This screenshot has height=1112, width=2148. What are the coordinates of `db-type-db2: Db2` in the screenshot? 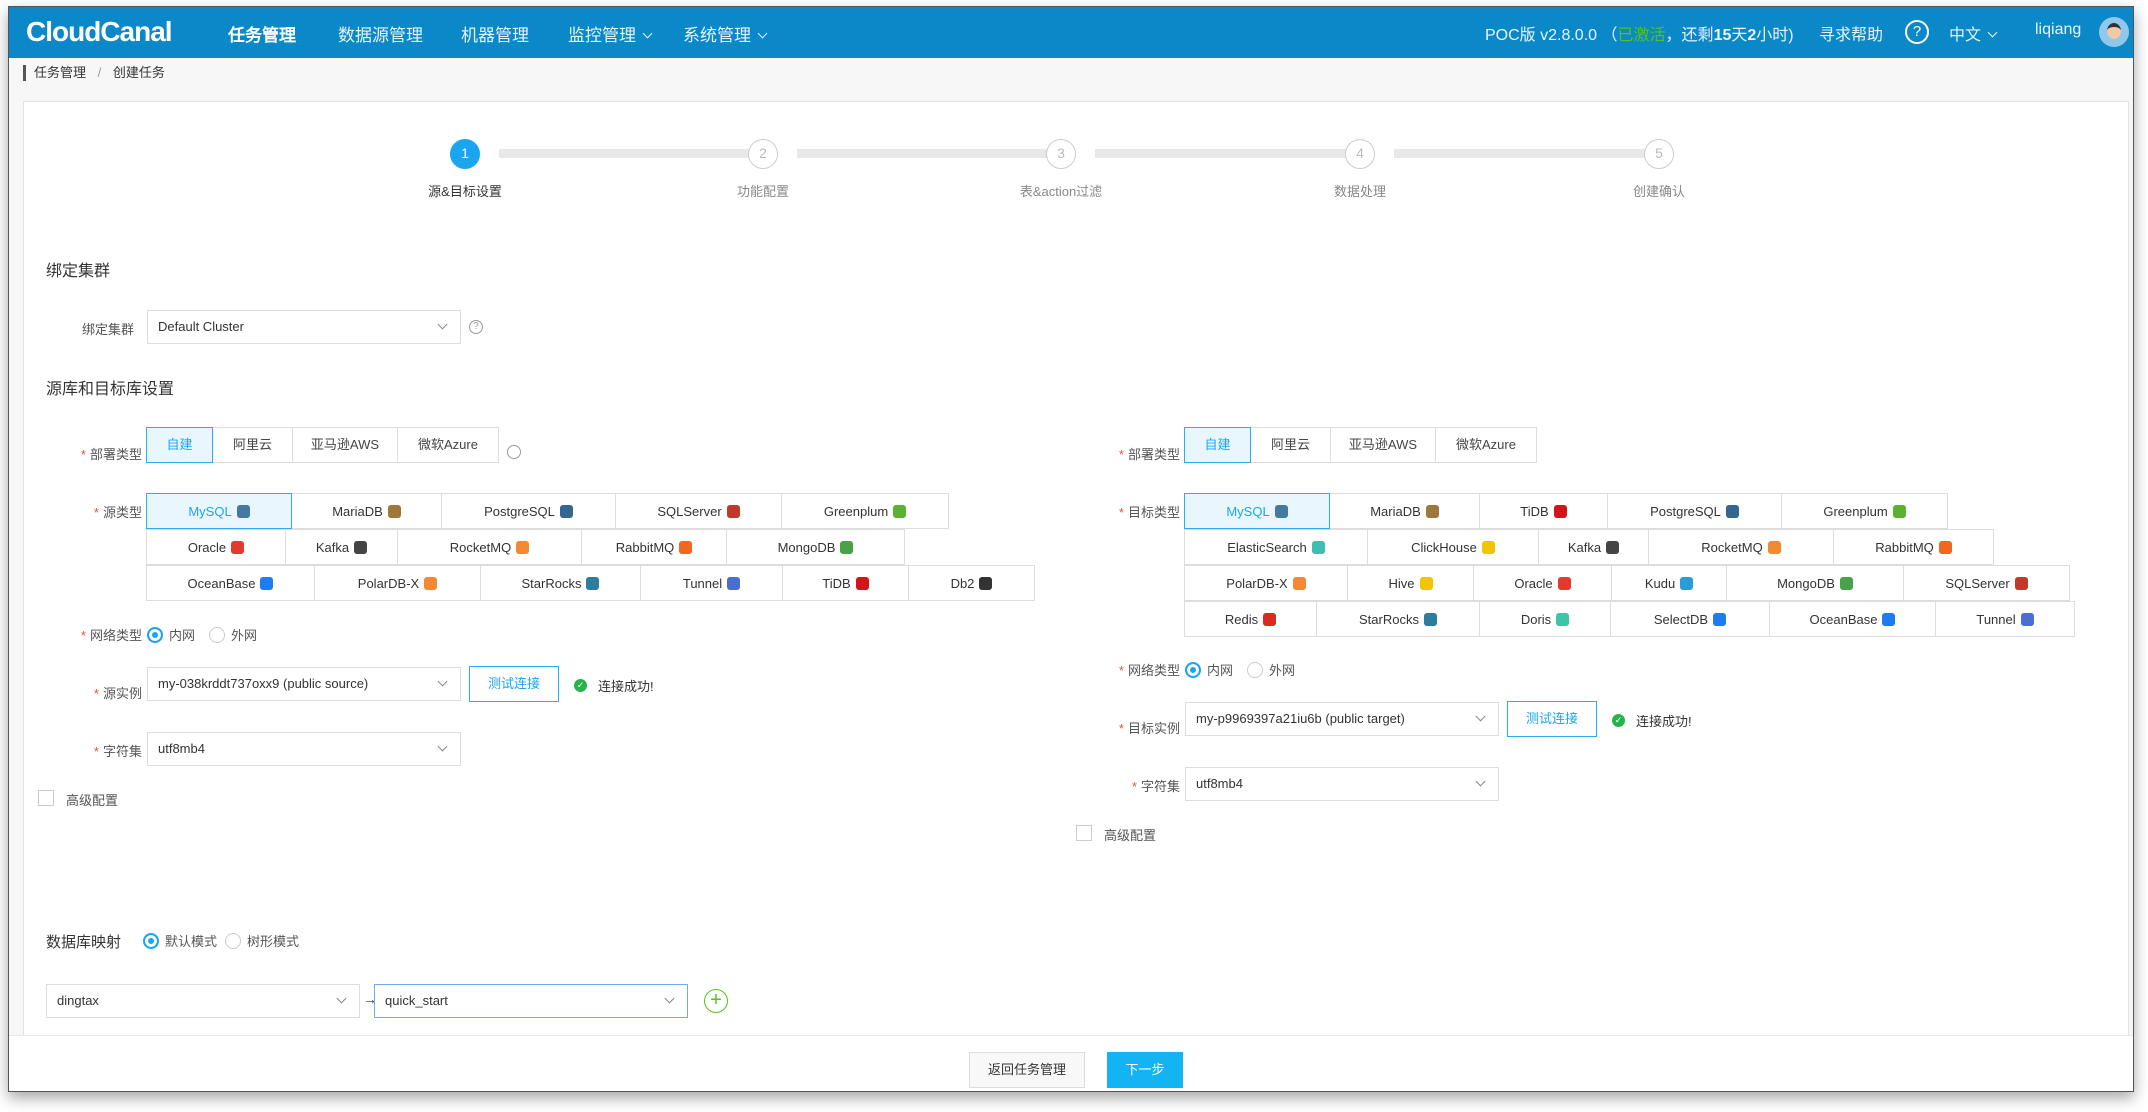 It's located at (971, 583).